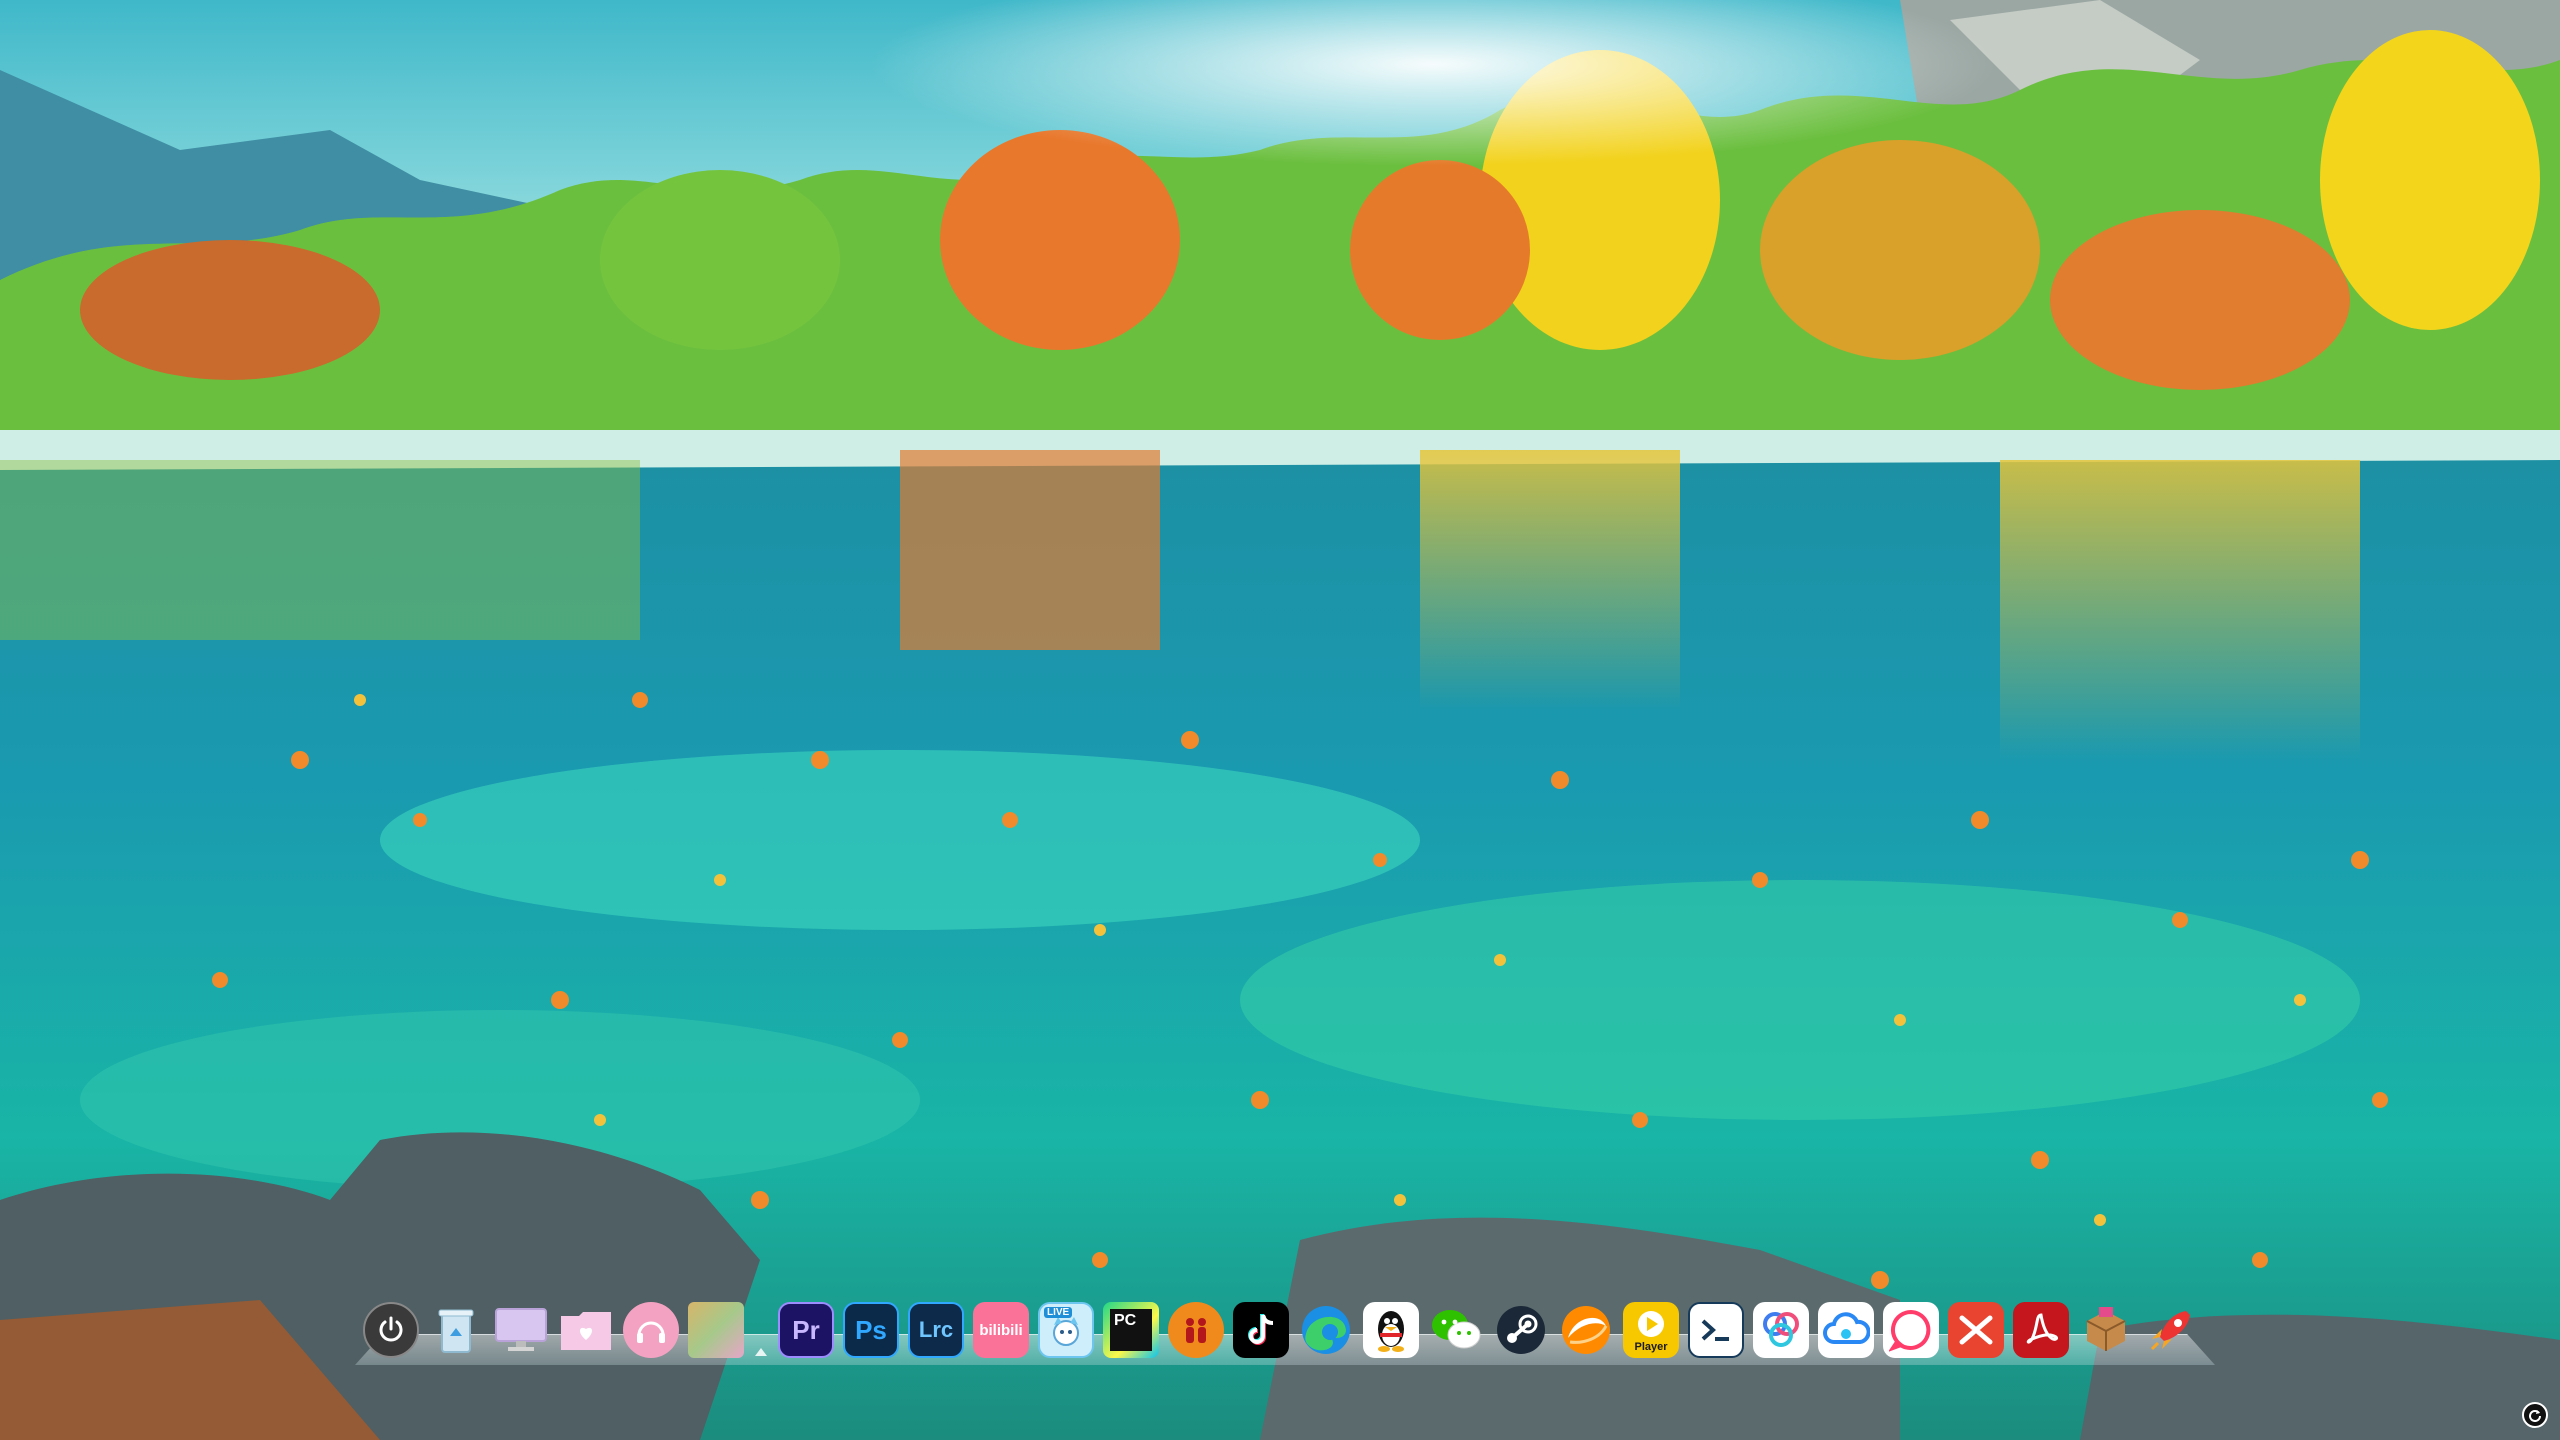 The image size is (2560, 1440). I want to click on pycharm-inner: PC, so click(1131, 1330).